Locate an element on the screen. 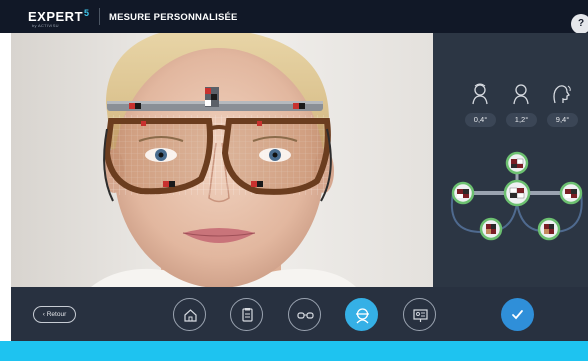  glasses-button is located at coordinates (304, 314).